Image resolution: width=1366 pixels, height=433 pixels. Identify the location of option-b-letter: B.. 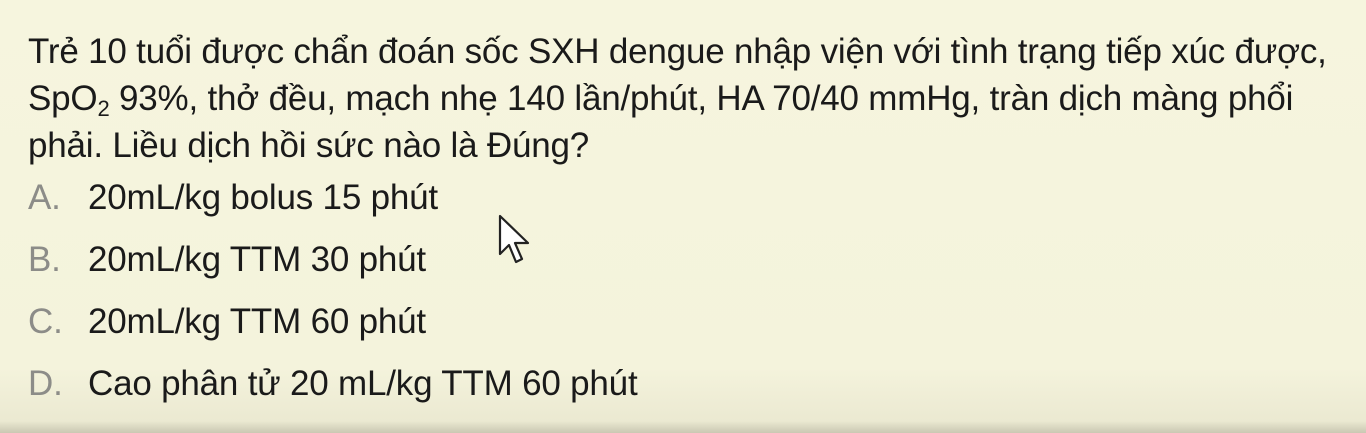
(44, 259).